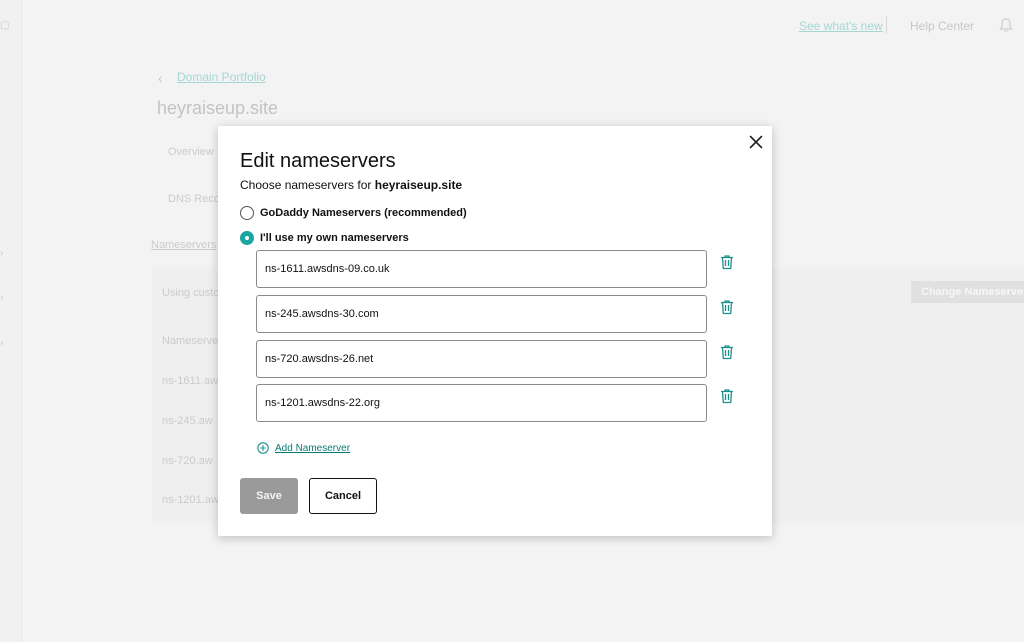  I want to click on radio-own-nameservers: I'll use my own nameservers, so click(324, 238).